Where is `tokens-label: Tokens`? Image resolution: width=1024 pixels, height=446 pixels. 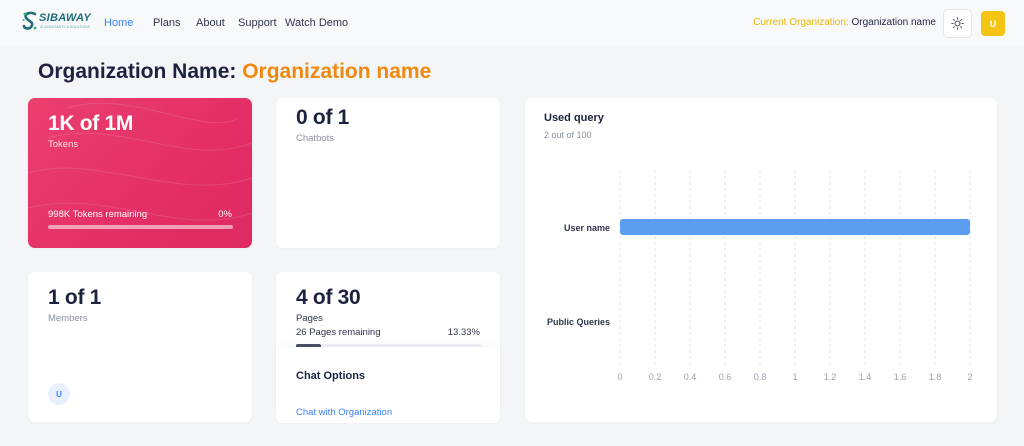 tokens-label: Tokens is located at coordinates (63, 144).